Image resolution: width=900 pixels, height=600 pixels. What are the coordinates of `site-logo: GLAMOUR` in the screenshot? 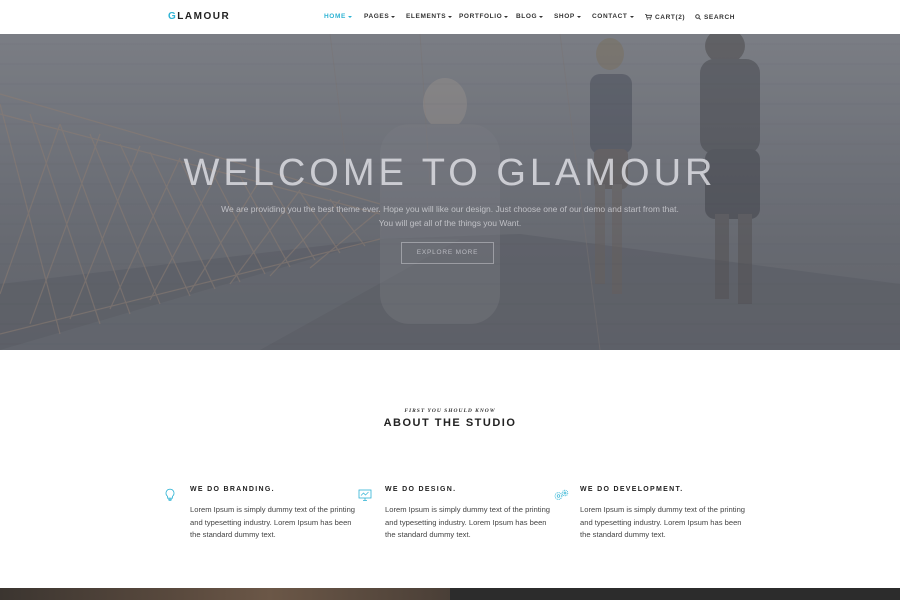 It's located at (199, 16).